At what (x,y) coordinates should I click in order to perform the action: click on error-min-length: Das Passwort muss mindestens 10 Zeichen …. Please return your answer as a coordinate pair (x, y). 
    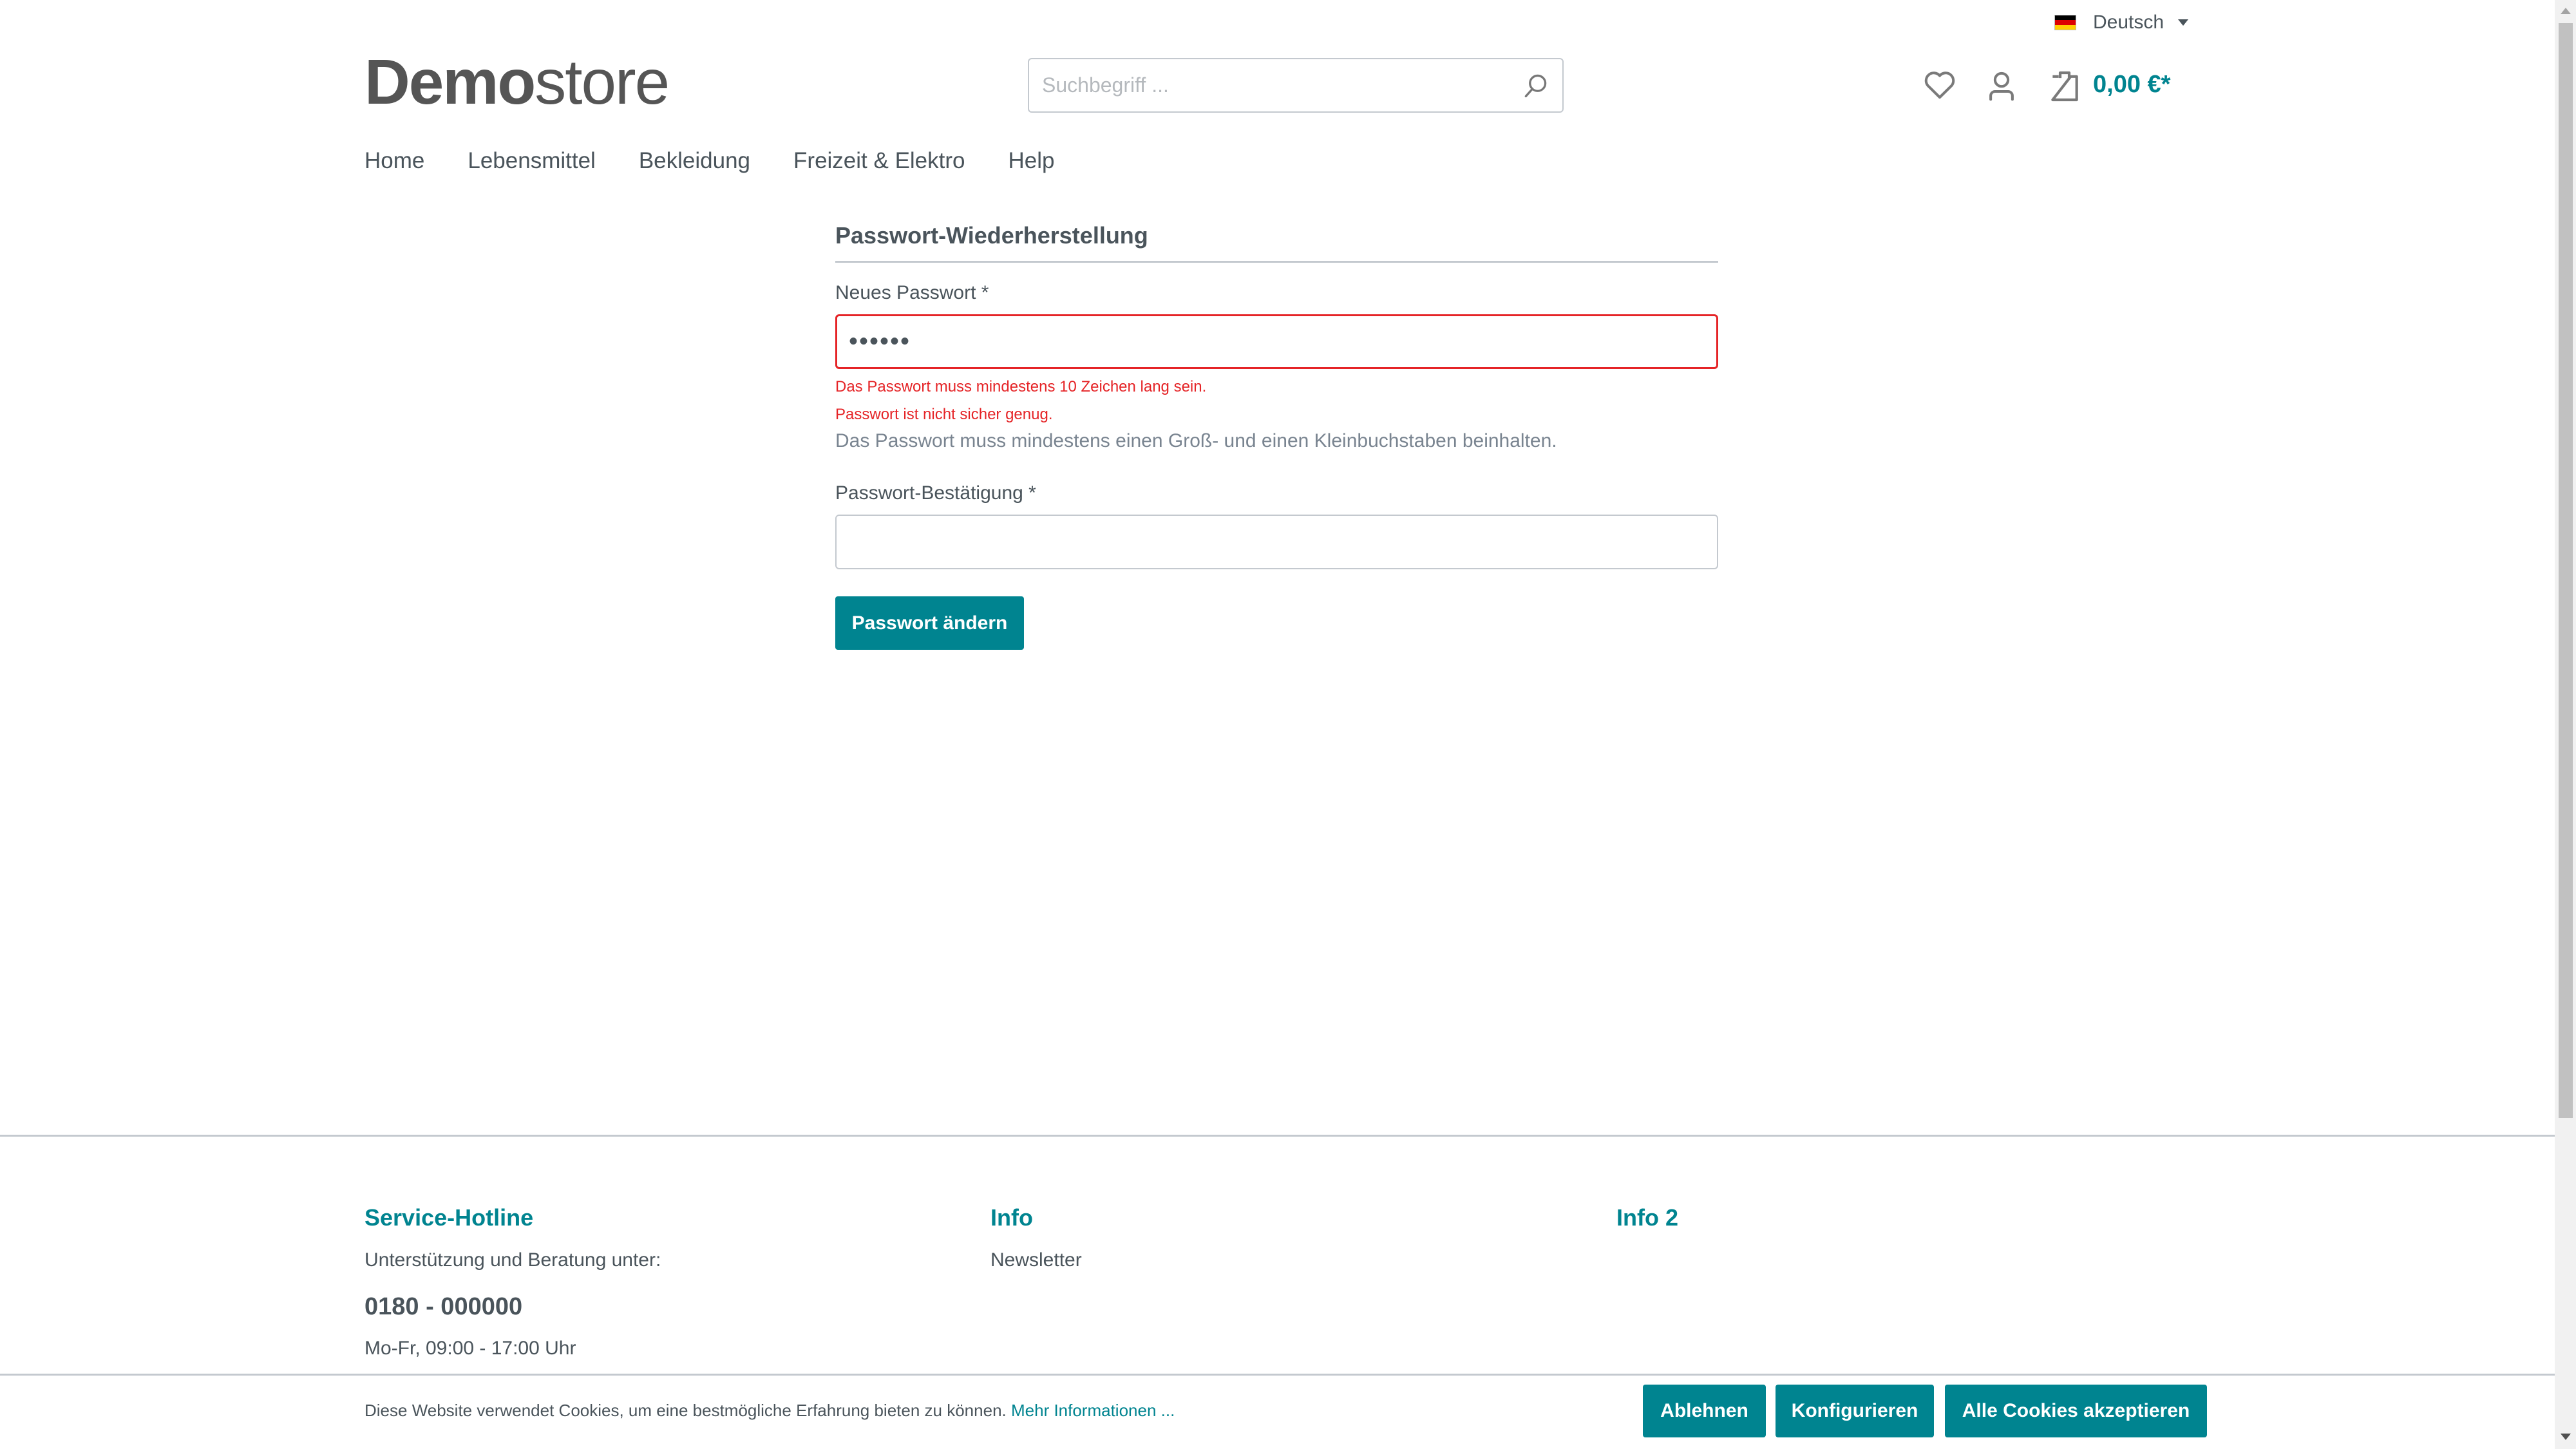
    Looking at the image, I should click on (1021, 386).